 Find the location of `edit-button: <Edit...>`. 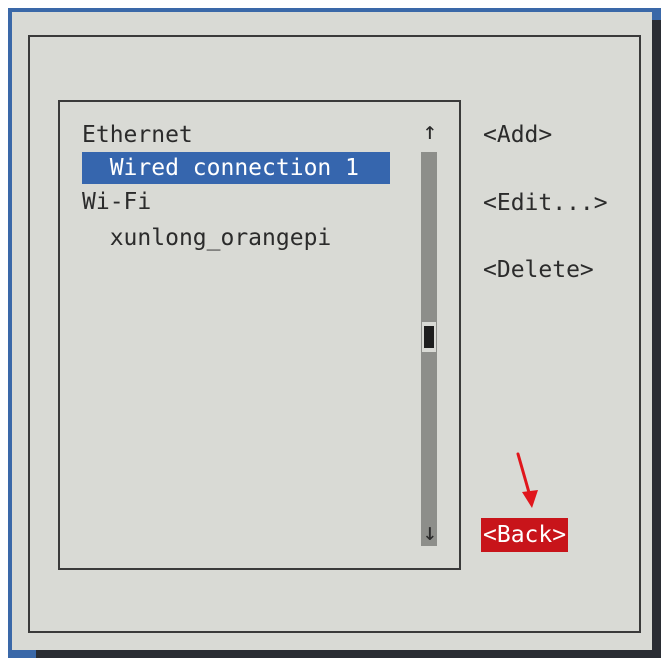

edit-button: <Edit...> is located at coordinates (545, 203).